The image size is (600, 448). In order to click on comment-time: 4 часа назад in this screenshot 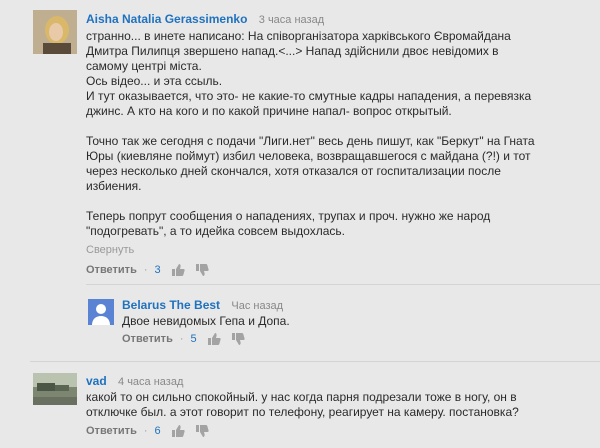, I will do `click(150, 382)`.